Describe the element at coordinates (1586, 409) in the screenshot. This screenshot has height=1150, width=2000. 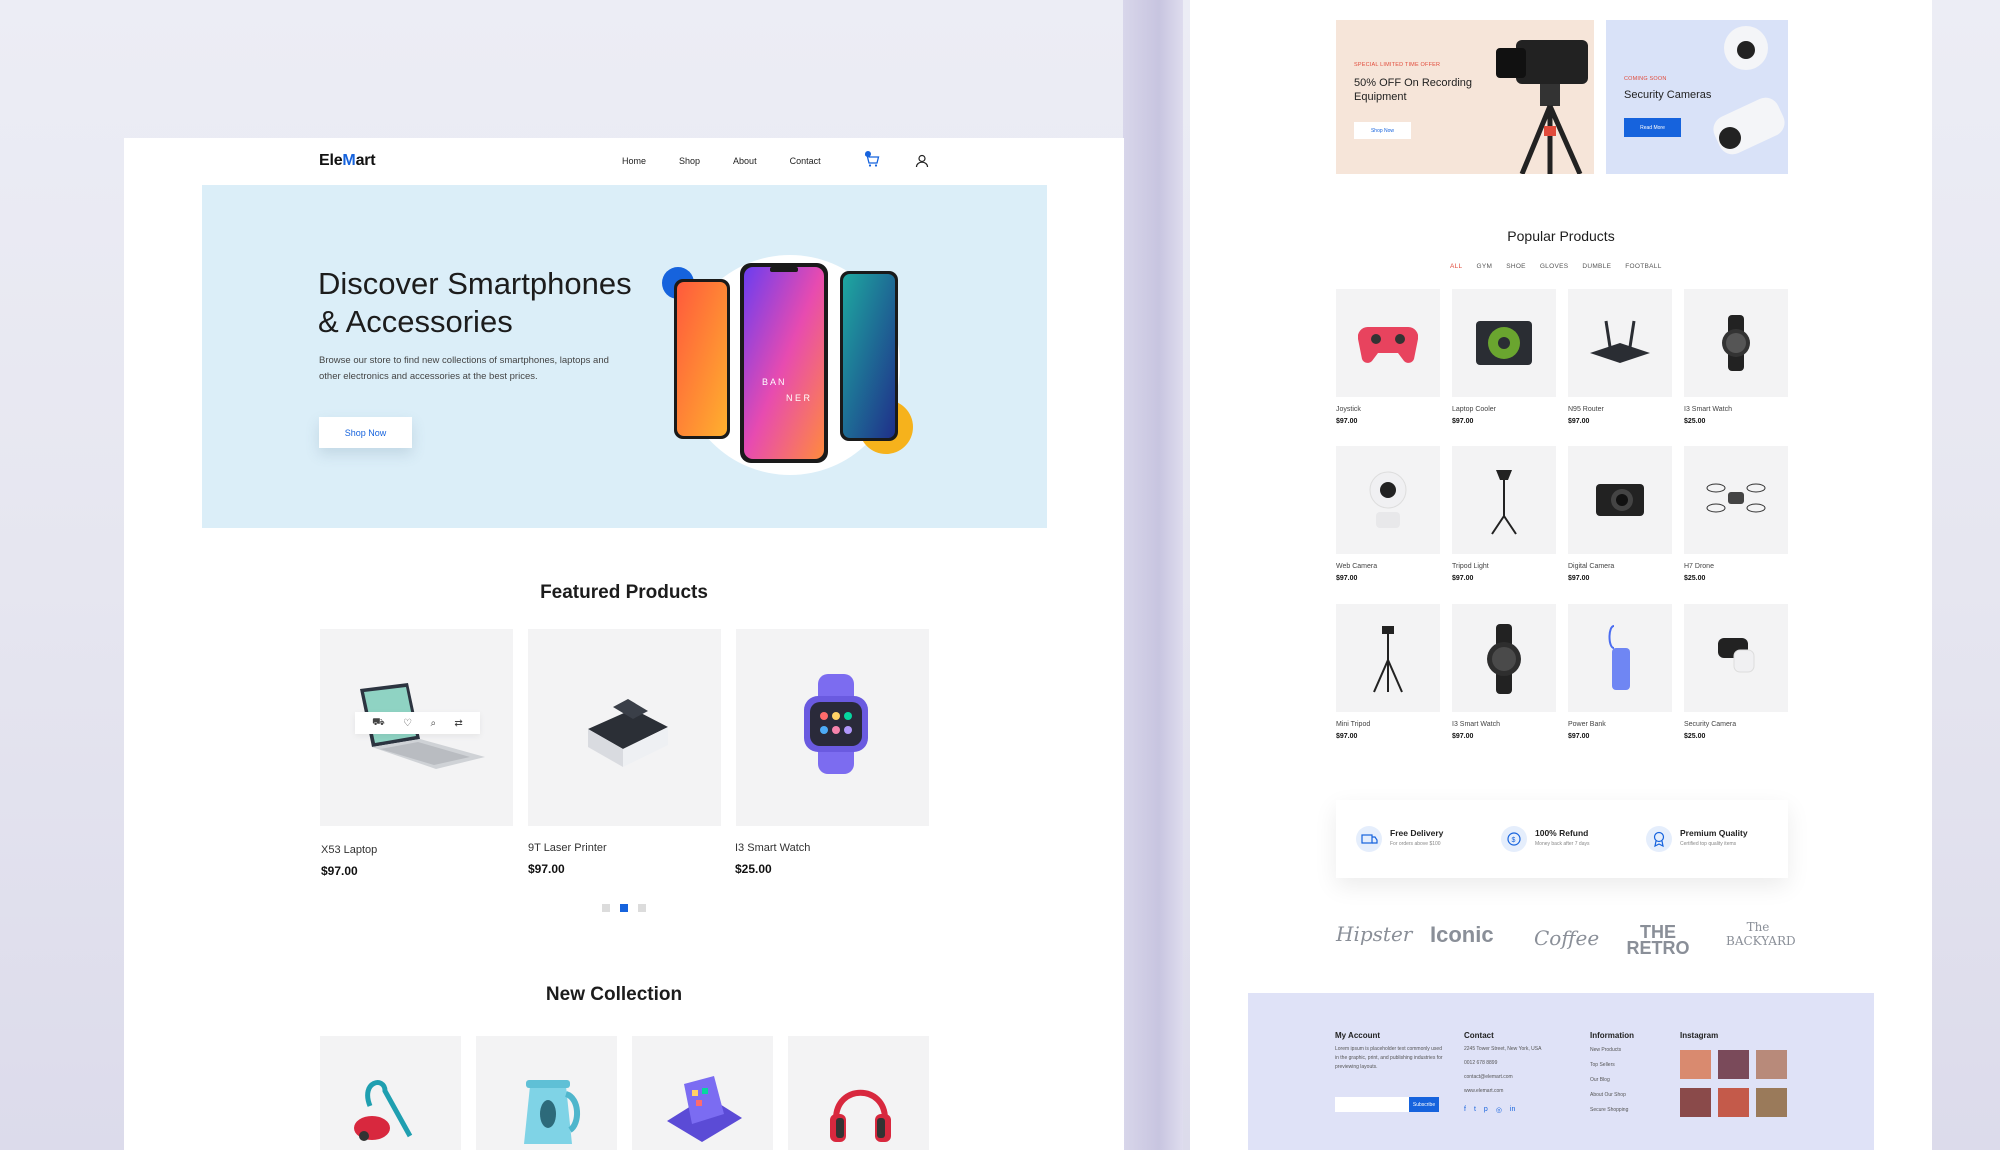
I see `product-name: N95 Router` at that location.